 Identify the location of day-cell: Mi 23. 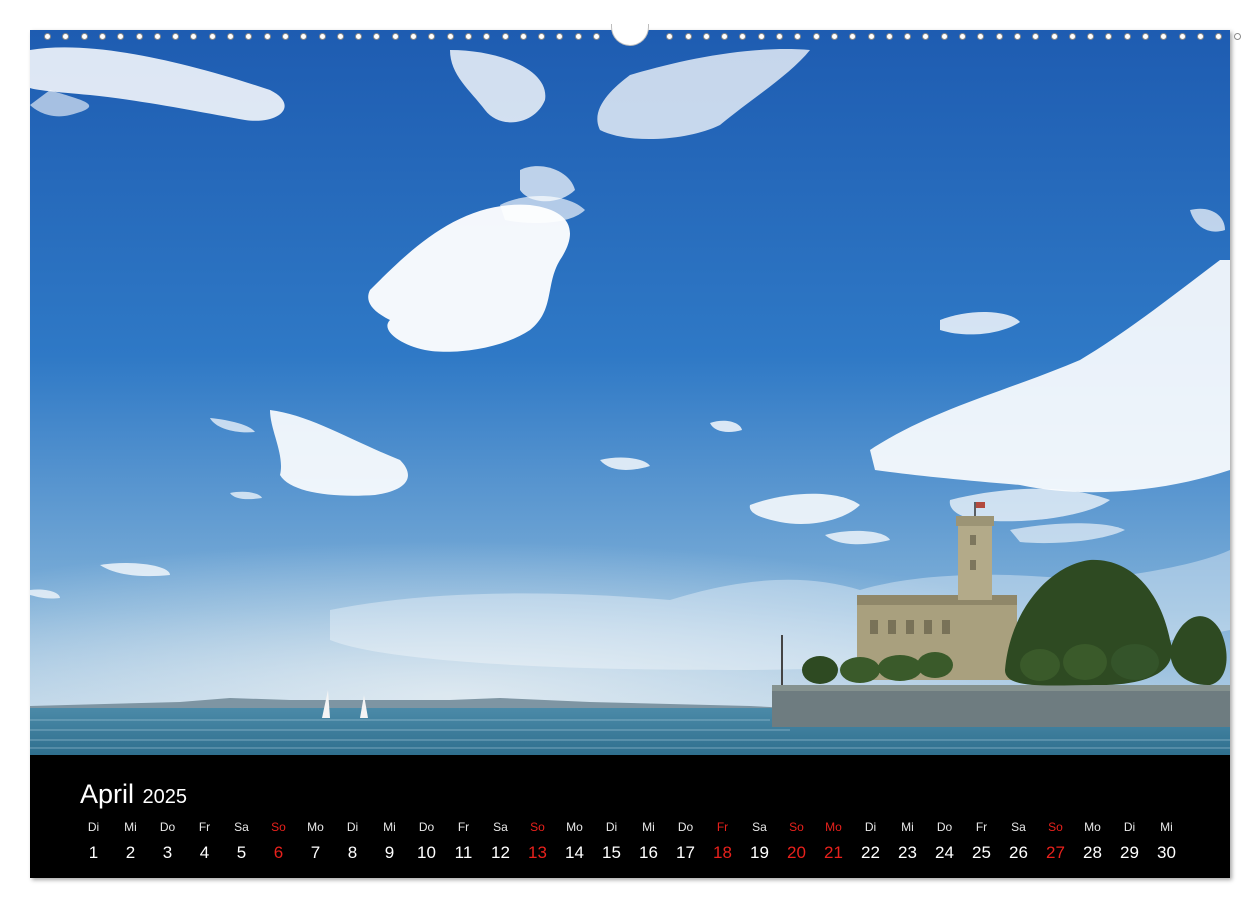
(907, 842).